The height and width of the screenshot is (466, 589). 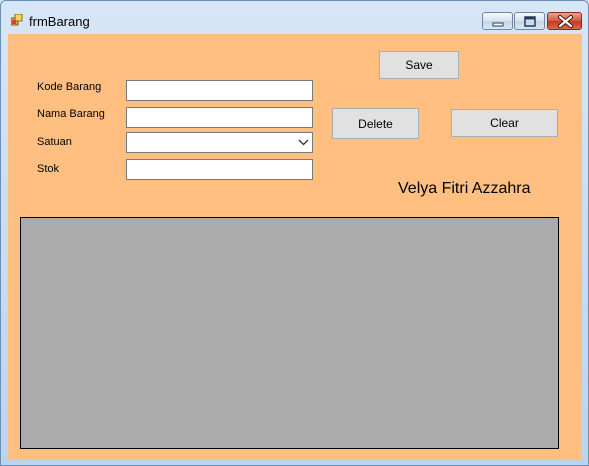 I want to click on clear-button: Clear, so click(x=504, y=123).